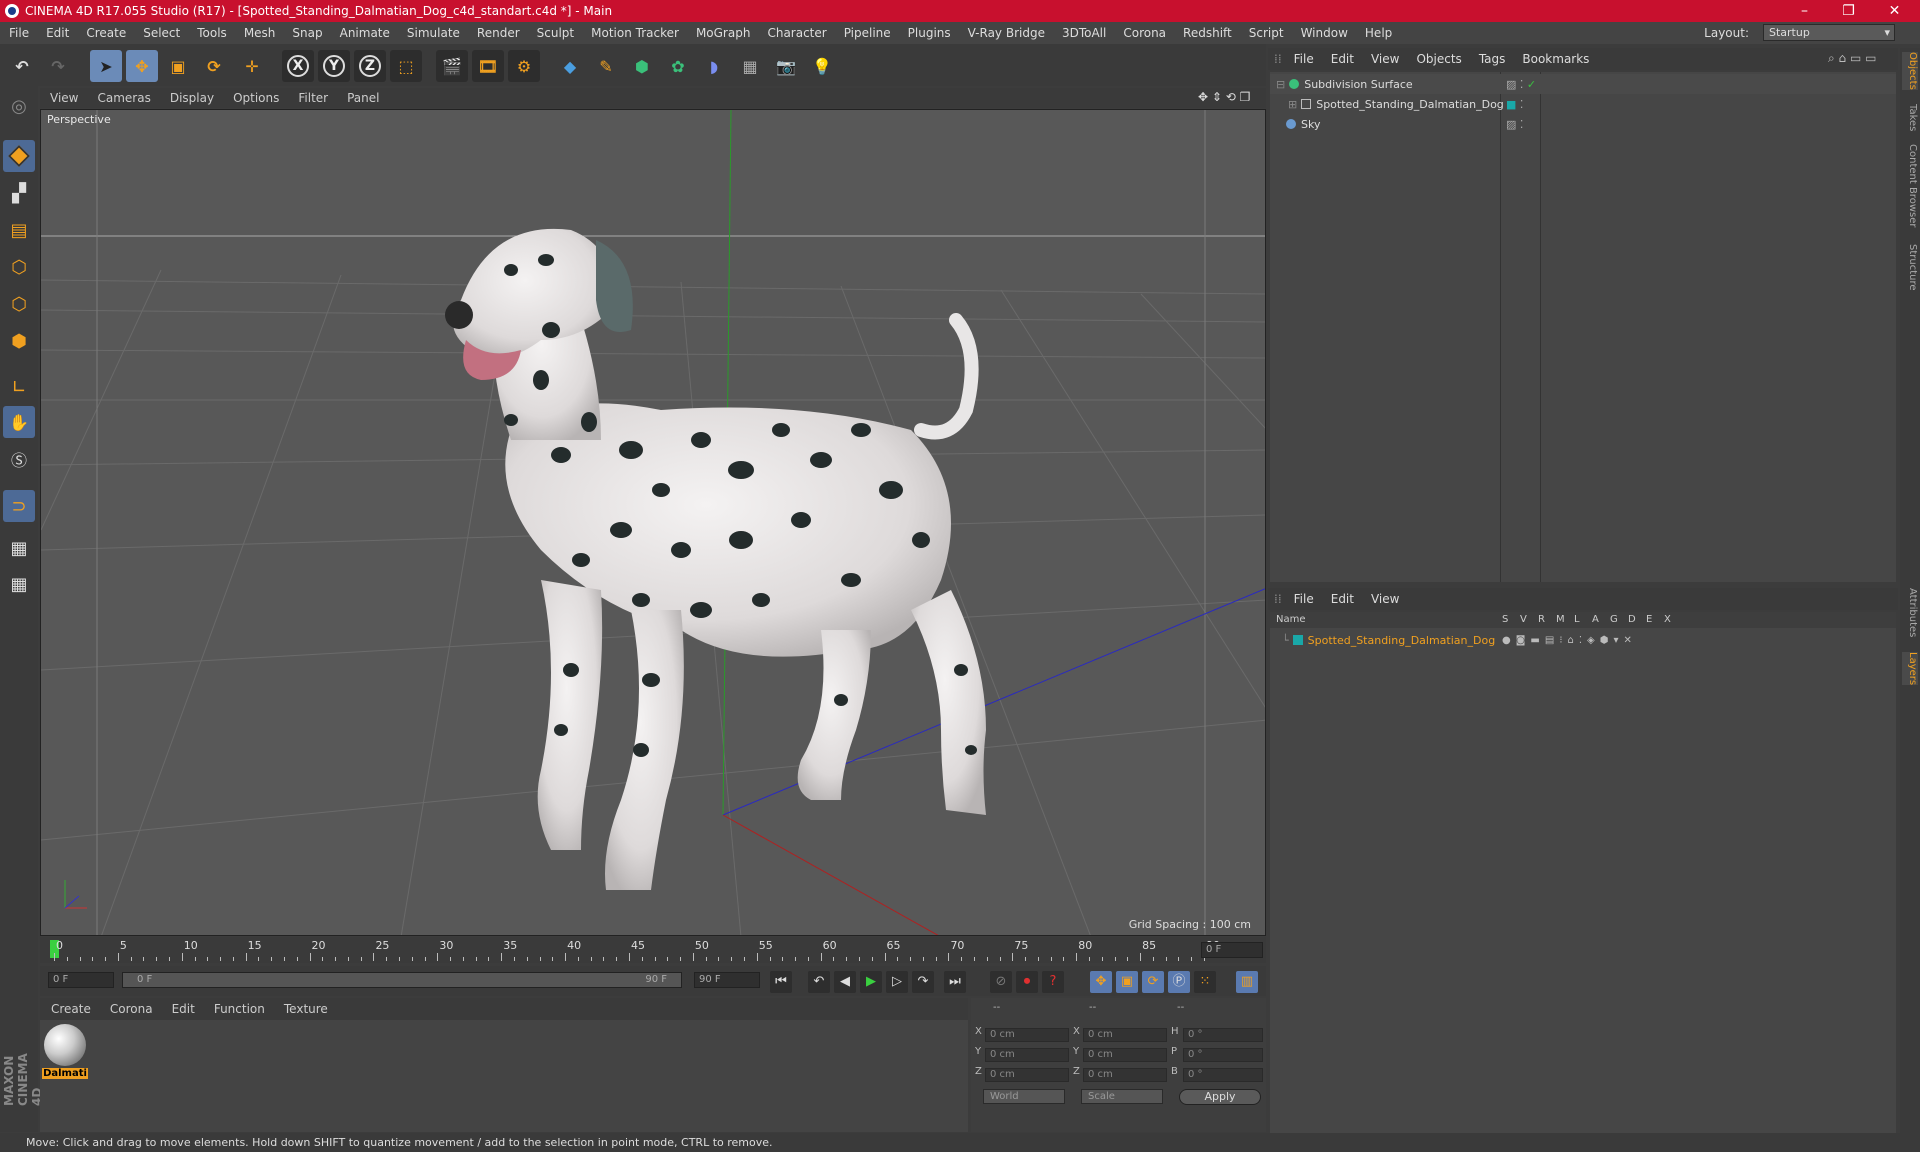 Image resolution: width=1920 pixels, height=1152 pixels. Describe the element at coordinates (1247, 982) in the screenshot. I see `timeline-window-icon: ▥` at that location.